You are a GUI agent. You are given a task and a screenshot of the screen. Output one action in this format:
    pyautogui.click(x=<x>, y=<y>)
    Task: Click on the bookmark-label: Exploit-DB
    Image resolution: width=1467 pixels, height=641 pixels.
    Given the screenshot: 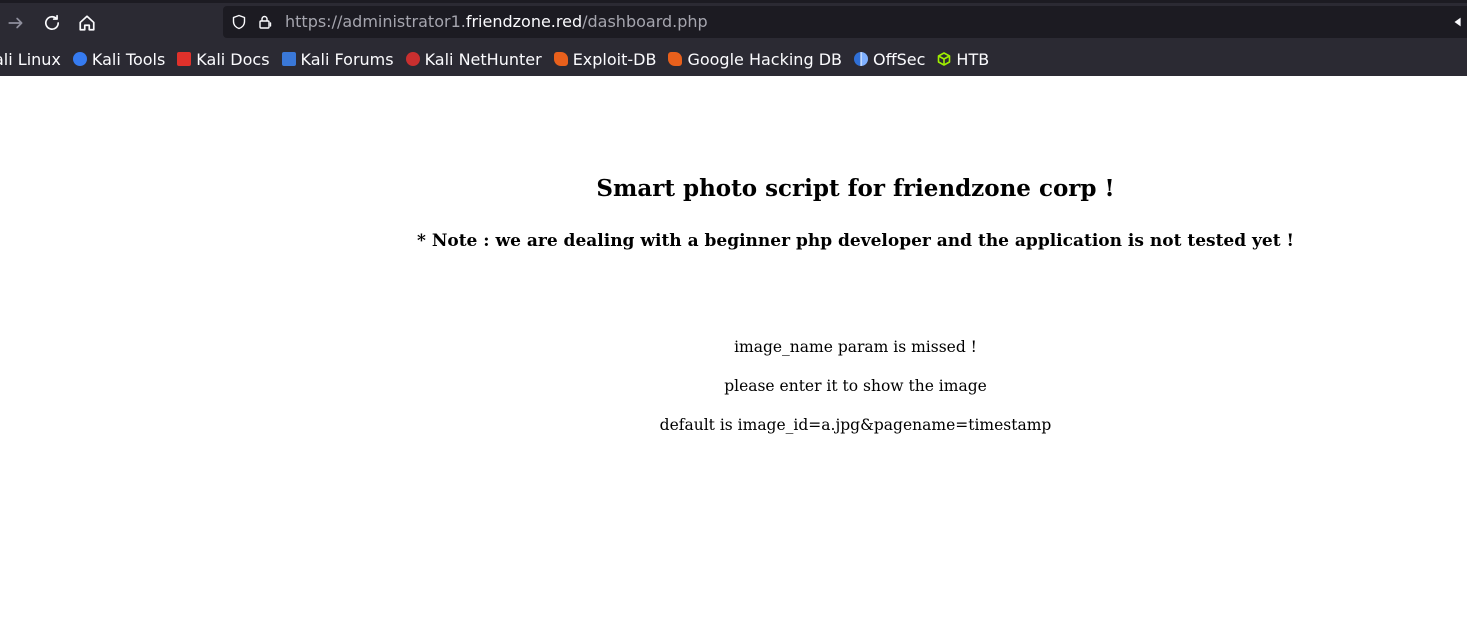 What is the action you would take?
    pyautogui.click(x=614, y=59)
    